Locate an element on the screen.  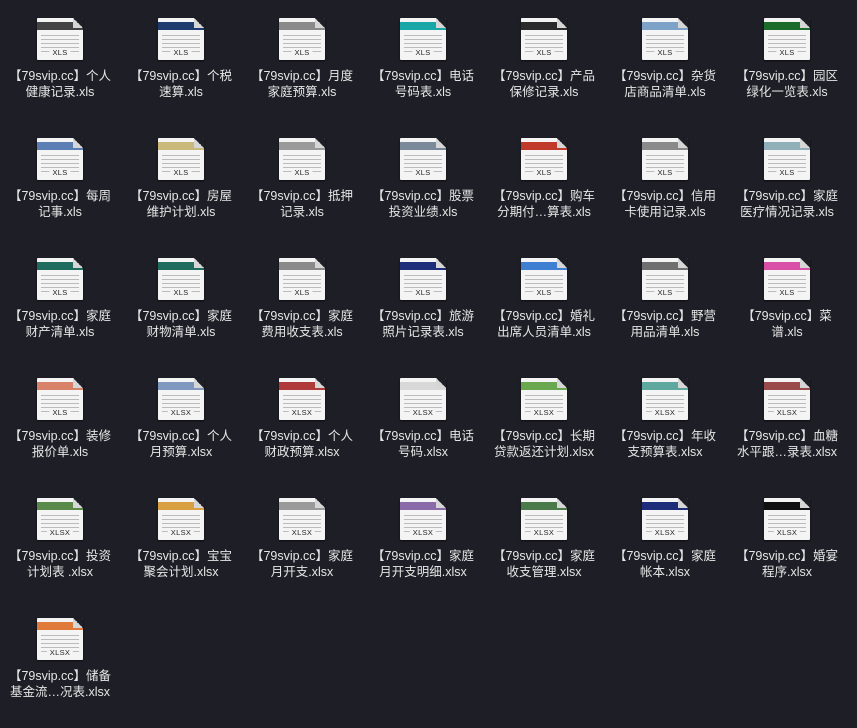
file-item: XLS 【79svip.cc】每周 记事.xls is located at coordinates (60, 188).